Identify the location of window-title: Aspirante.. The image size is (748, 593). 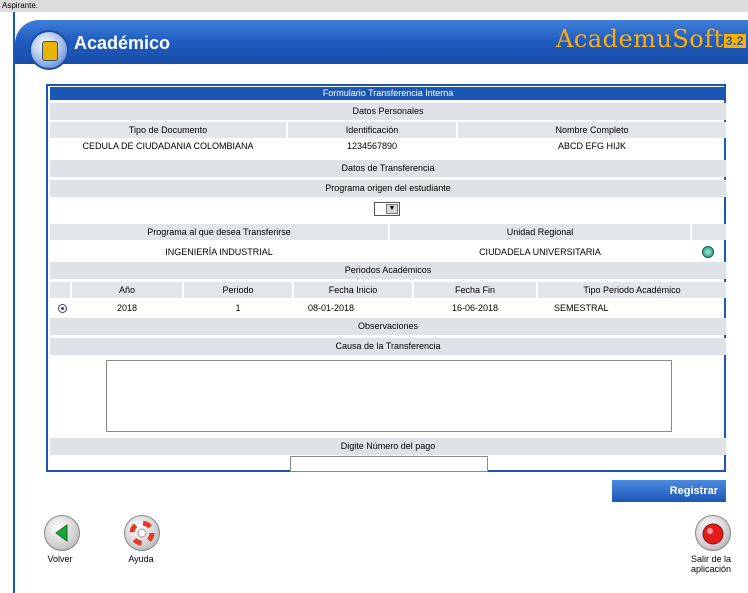
(374, 6).